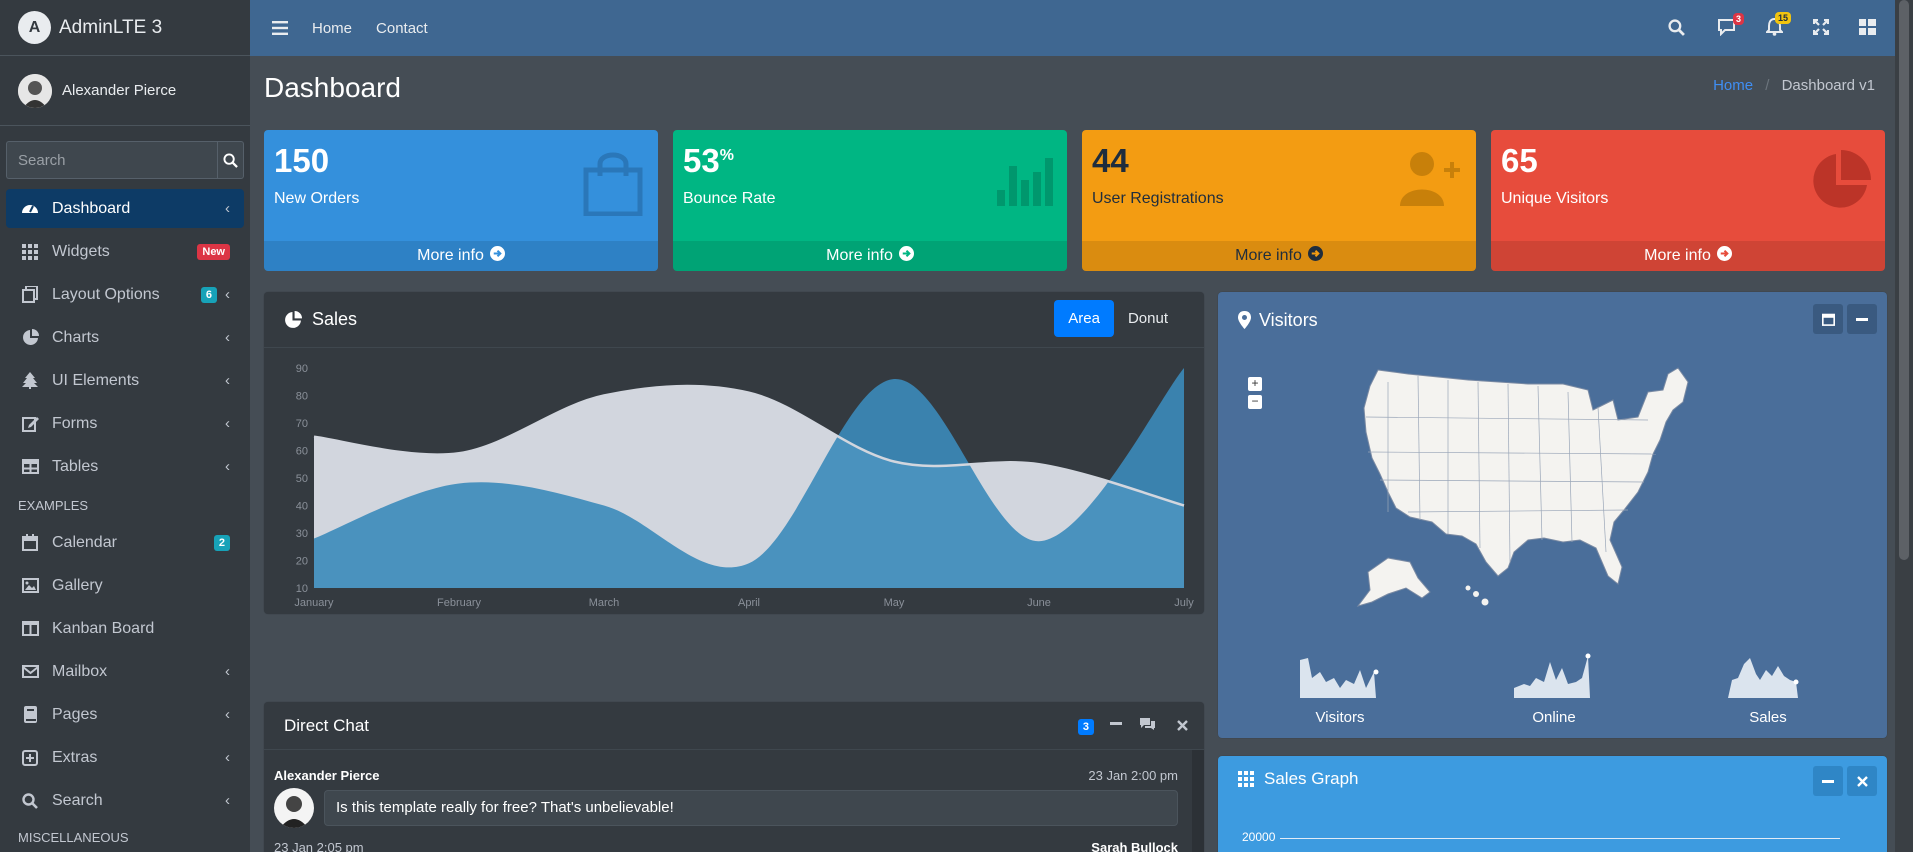 The image size is (1913, 852). Describe the element at coordinates (1148, 318) in the screenshot. I see `tab-donut: Donut` at that location.